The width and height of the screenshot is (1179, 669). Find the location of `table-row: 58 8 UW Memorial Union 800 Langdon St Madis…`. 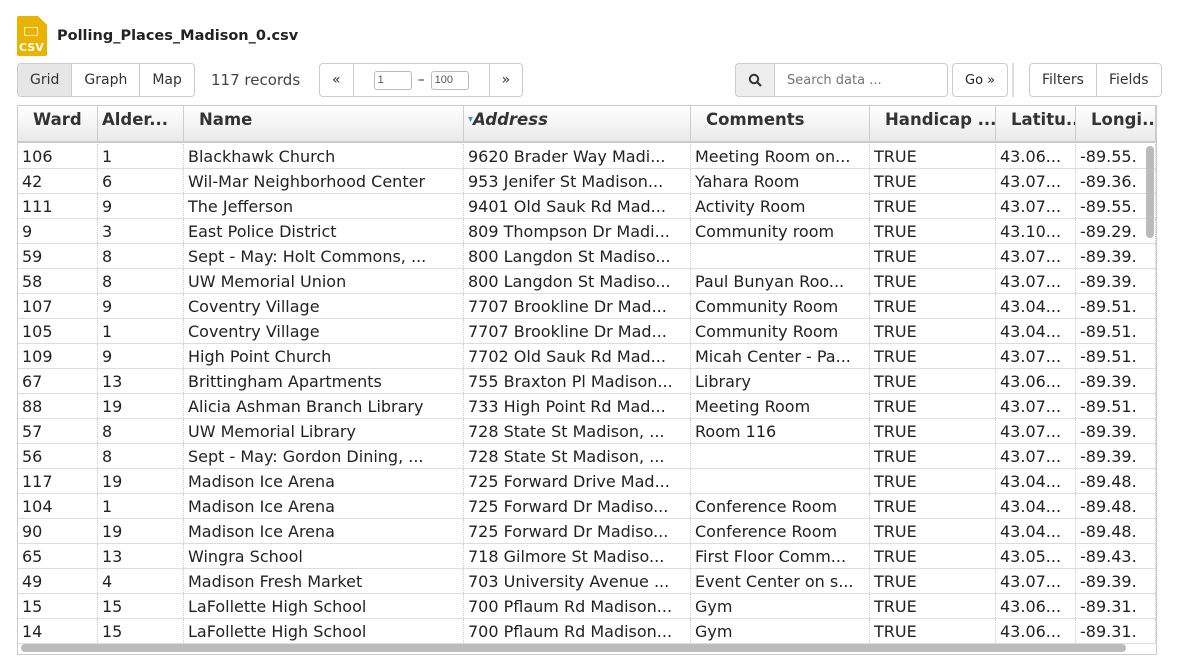

table-row: 58 8 UW Memorial Union 800 Langdon St Madis… is located at coordinates (587, 281).